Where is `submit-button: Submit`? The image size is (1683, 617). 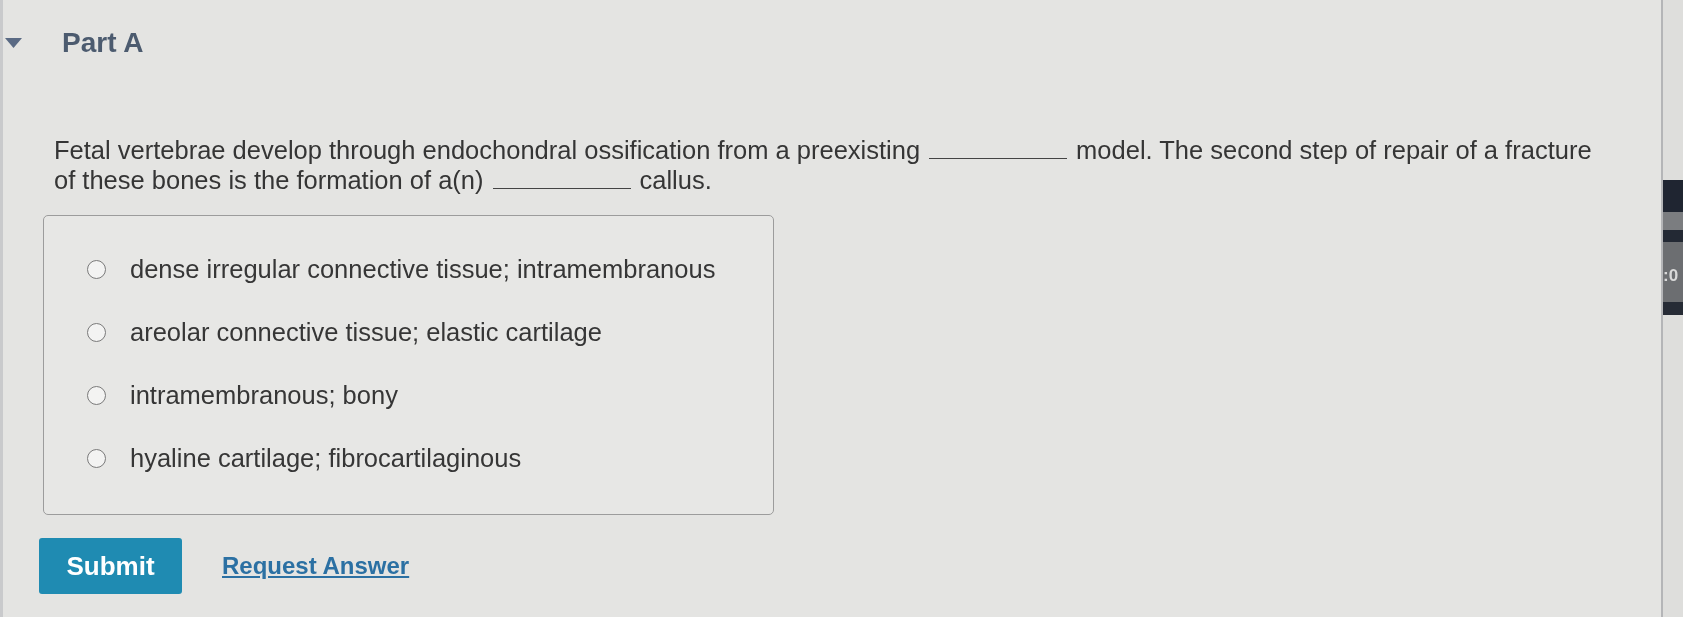
submit-button: Submit is located at coordinates (110, 566).